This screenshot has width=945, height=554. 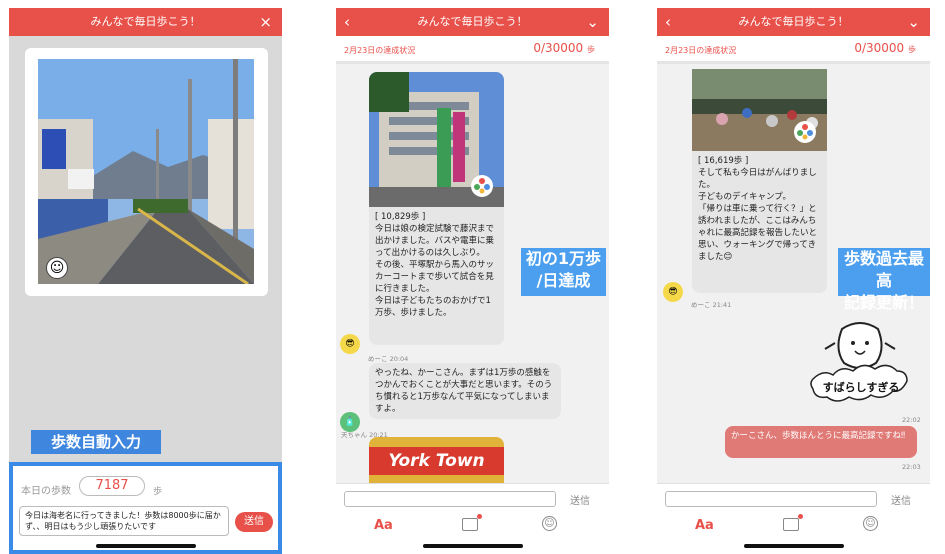 What do you see at coordinates (911, 467) in the screenshot?
I see `message-time: 22:03` at bounding box center [911, 467].